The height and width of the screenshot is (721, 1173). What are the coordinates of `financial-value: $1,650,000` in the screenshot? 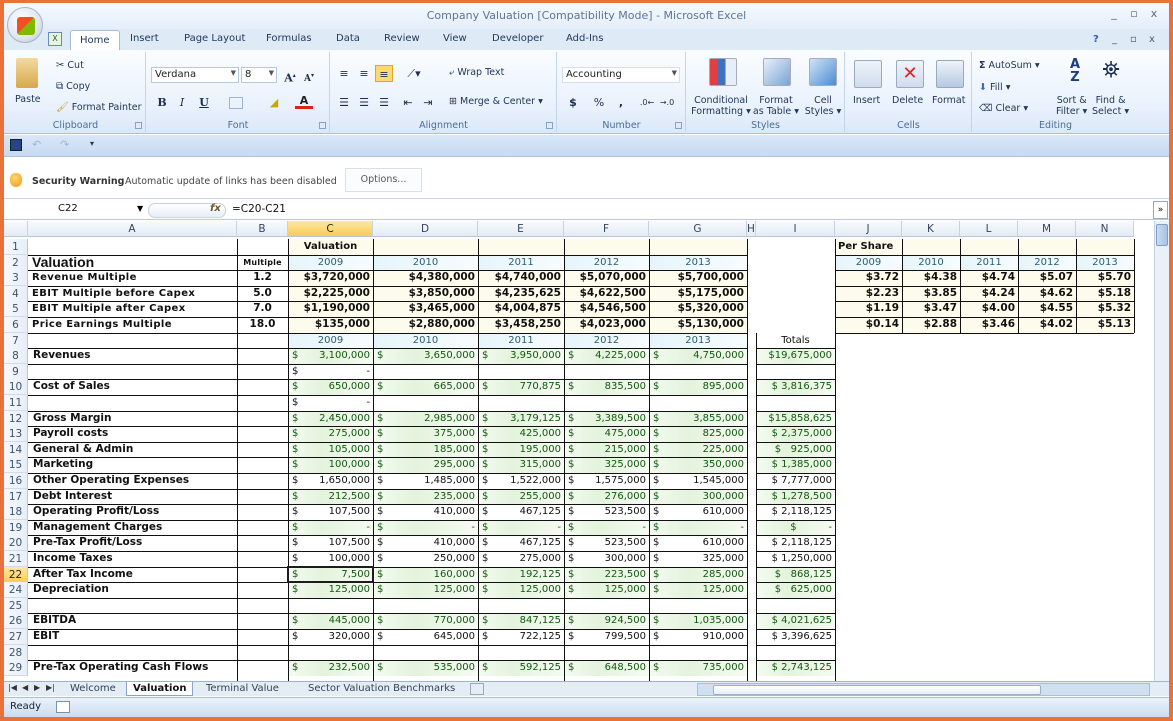 It's located at (330, 481).